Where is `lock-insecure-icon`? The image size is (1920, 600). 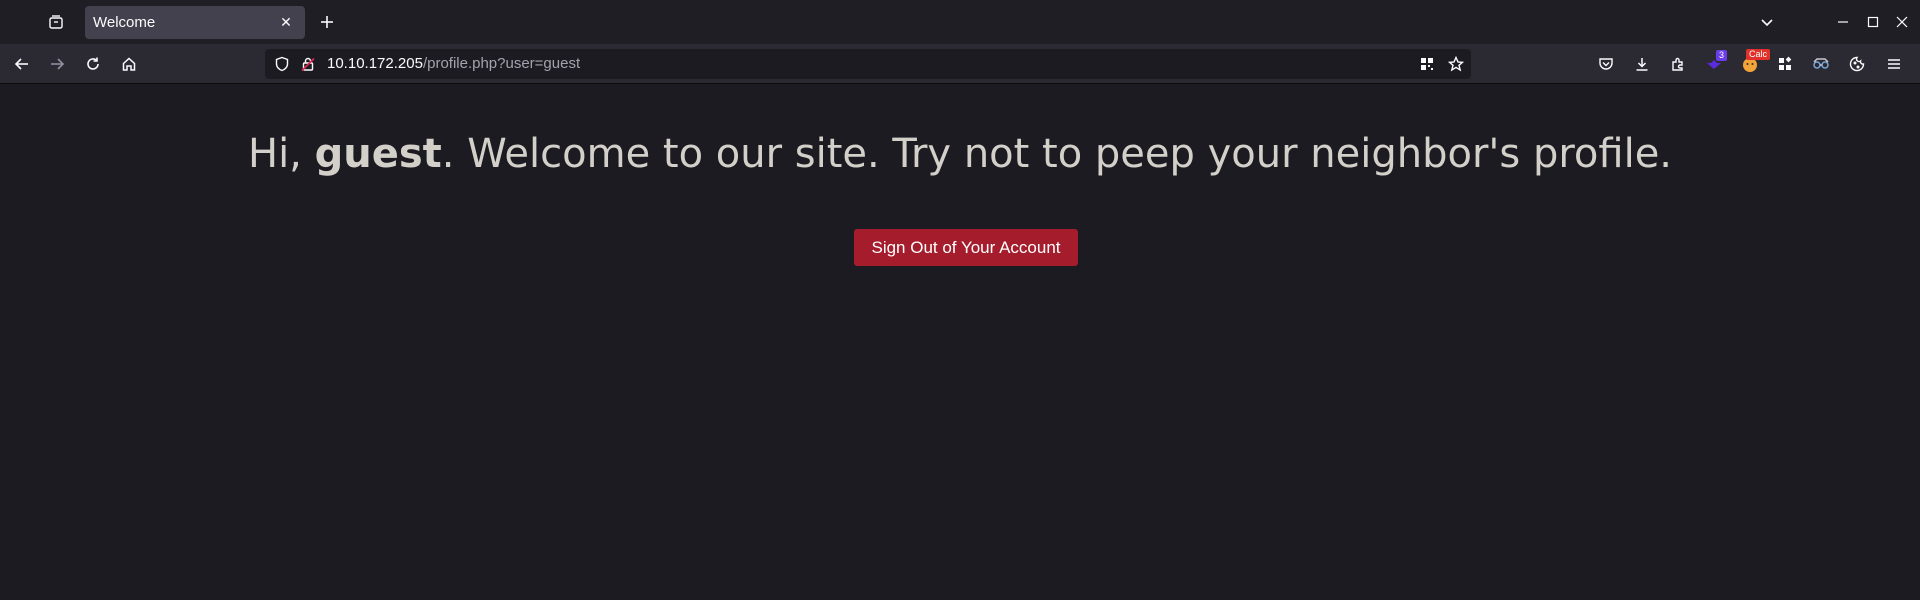 lock-insecure-icon is located at coordinates (308, 64).